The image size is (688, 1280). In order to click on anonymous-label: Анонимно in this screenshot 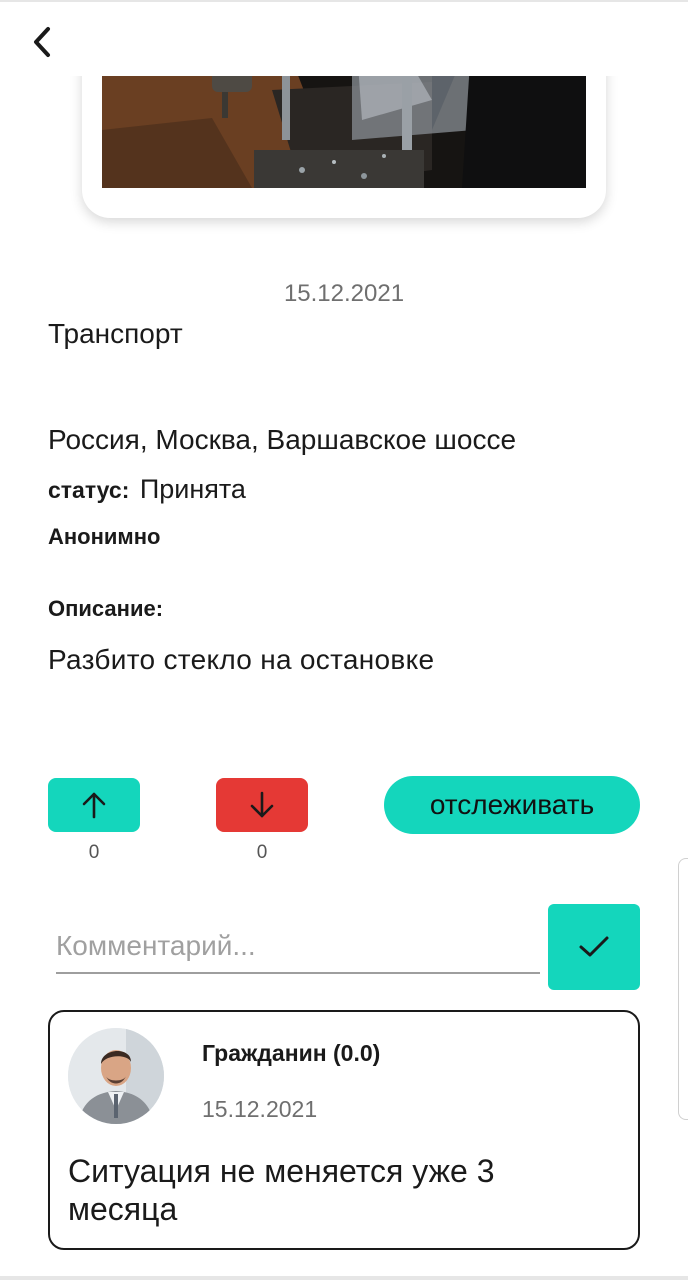, I will do `click(104, 536)`.